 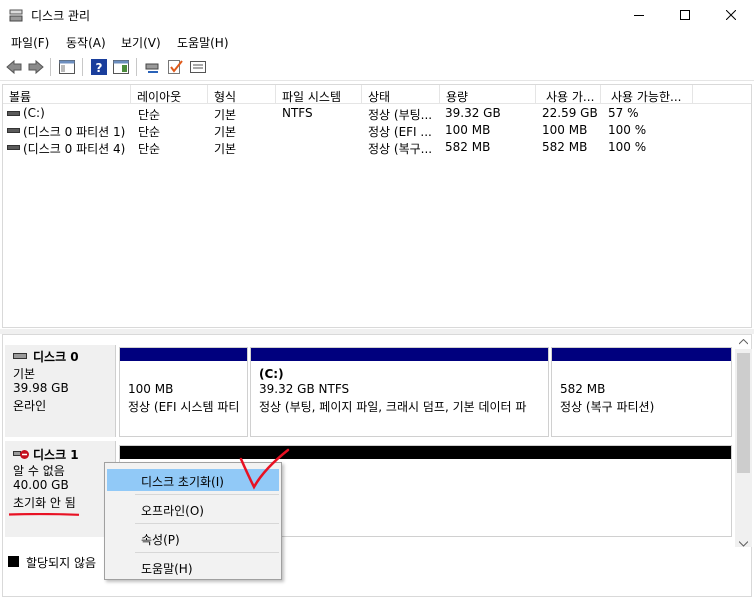 I want to click on minimize-icon, so click(x=639, y=15).